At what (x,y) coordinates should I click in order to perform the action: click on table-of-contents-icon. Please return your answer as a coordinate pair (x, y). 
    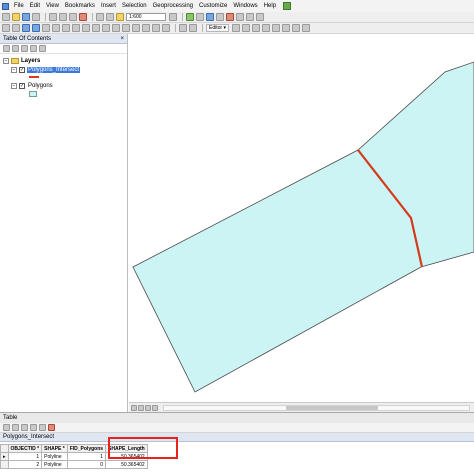
    Looking at the image, I should click on (200, 17).